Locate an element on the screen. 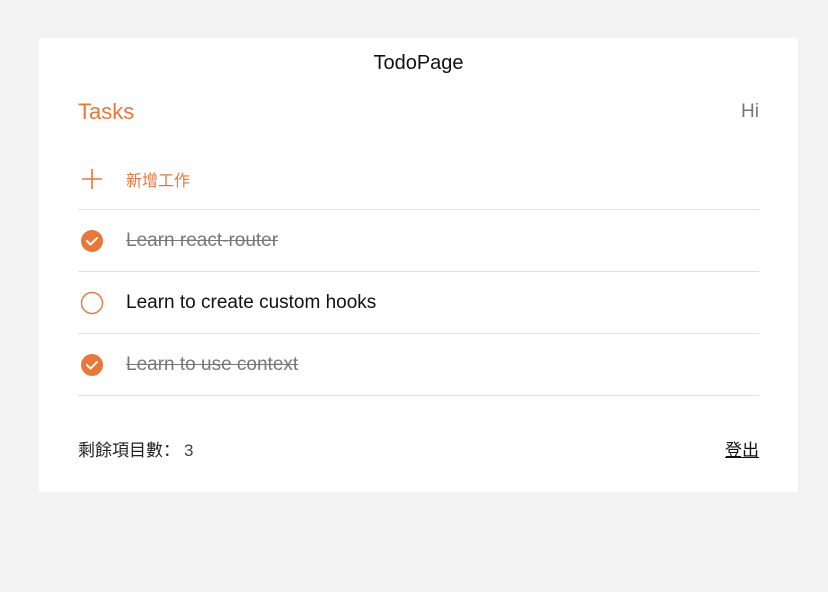  todo-text: Learn to create custom hooks is located at coordinates (251, 302).